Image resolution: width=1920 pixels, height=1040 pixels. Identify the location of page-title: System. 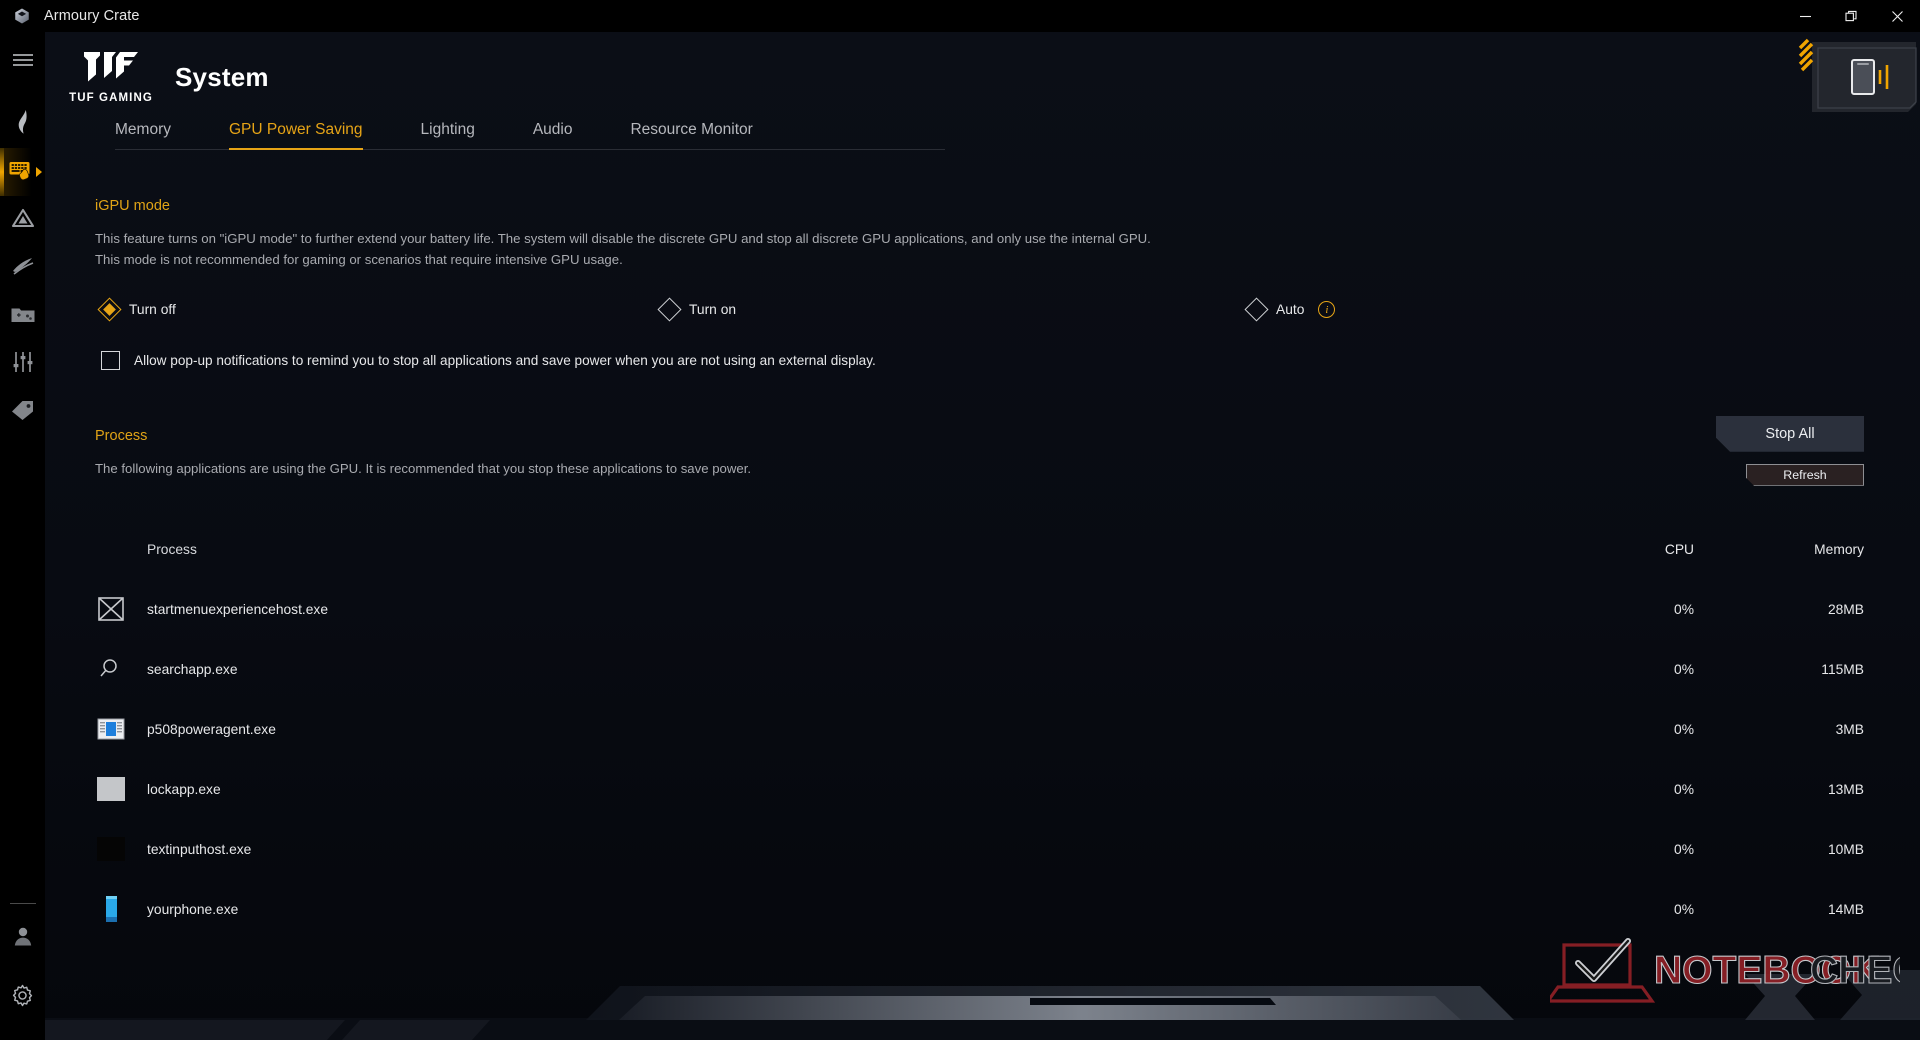
(222, 76).